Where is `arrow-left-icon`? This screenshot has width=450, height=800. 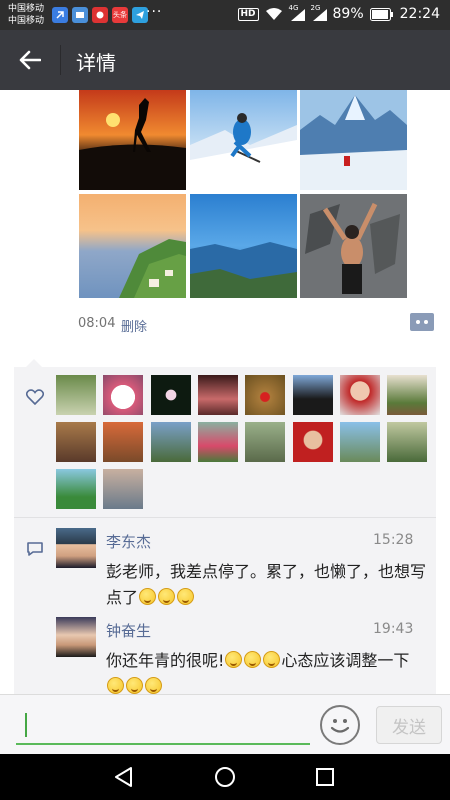 arrow-left-icon is located at coordinates (30, 60).